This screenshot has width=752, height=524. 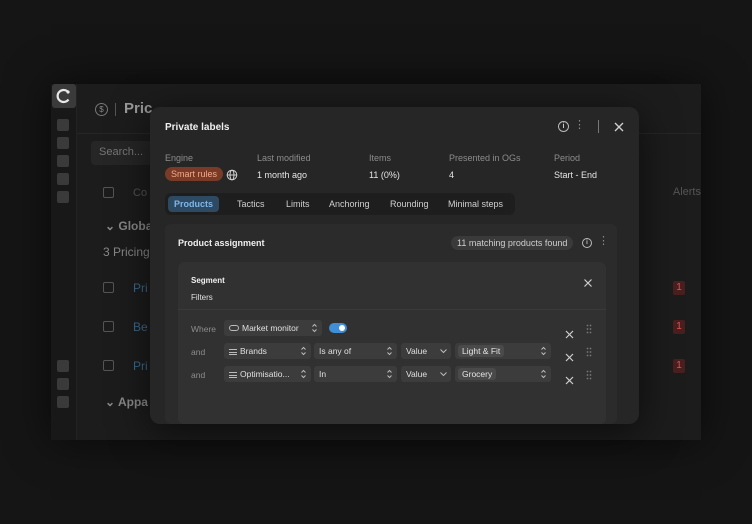 What do you see at coordinates (208, 280) in the screenshot?
I see `segment-title: Segment` at bounding box center [208, 280].